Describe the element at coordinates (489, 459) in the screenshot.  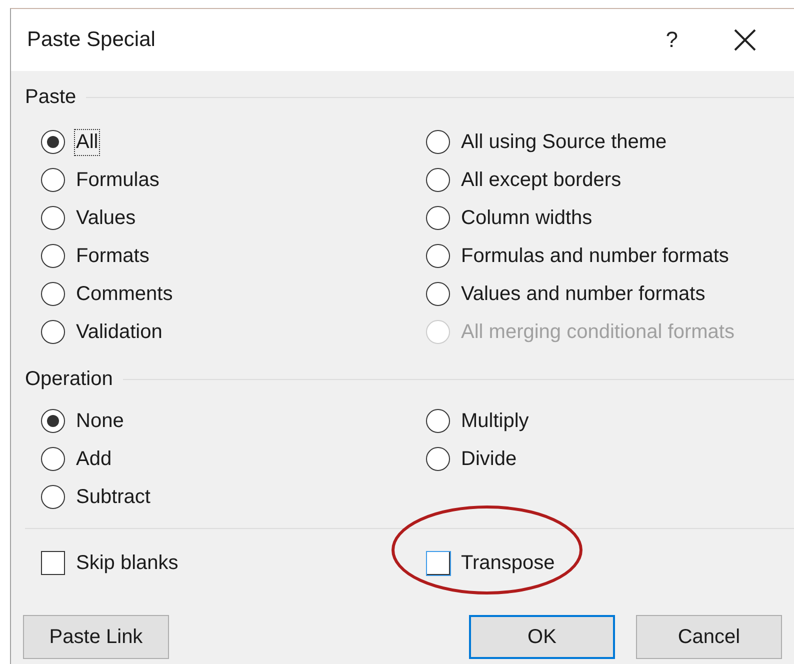
I see `option-label: Divide` at that location.